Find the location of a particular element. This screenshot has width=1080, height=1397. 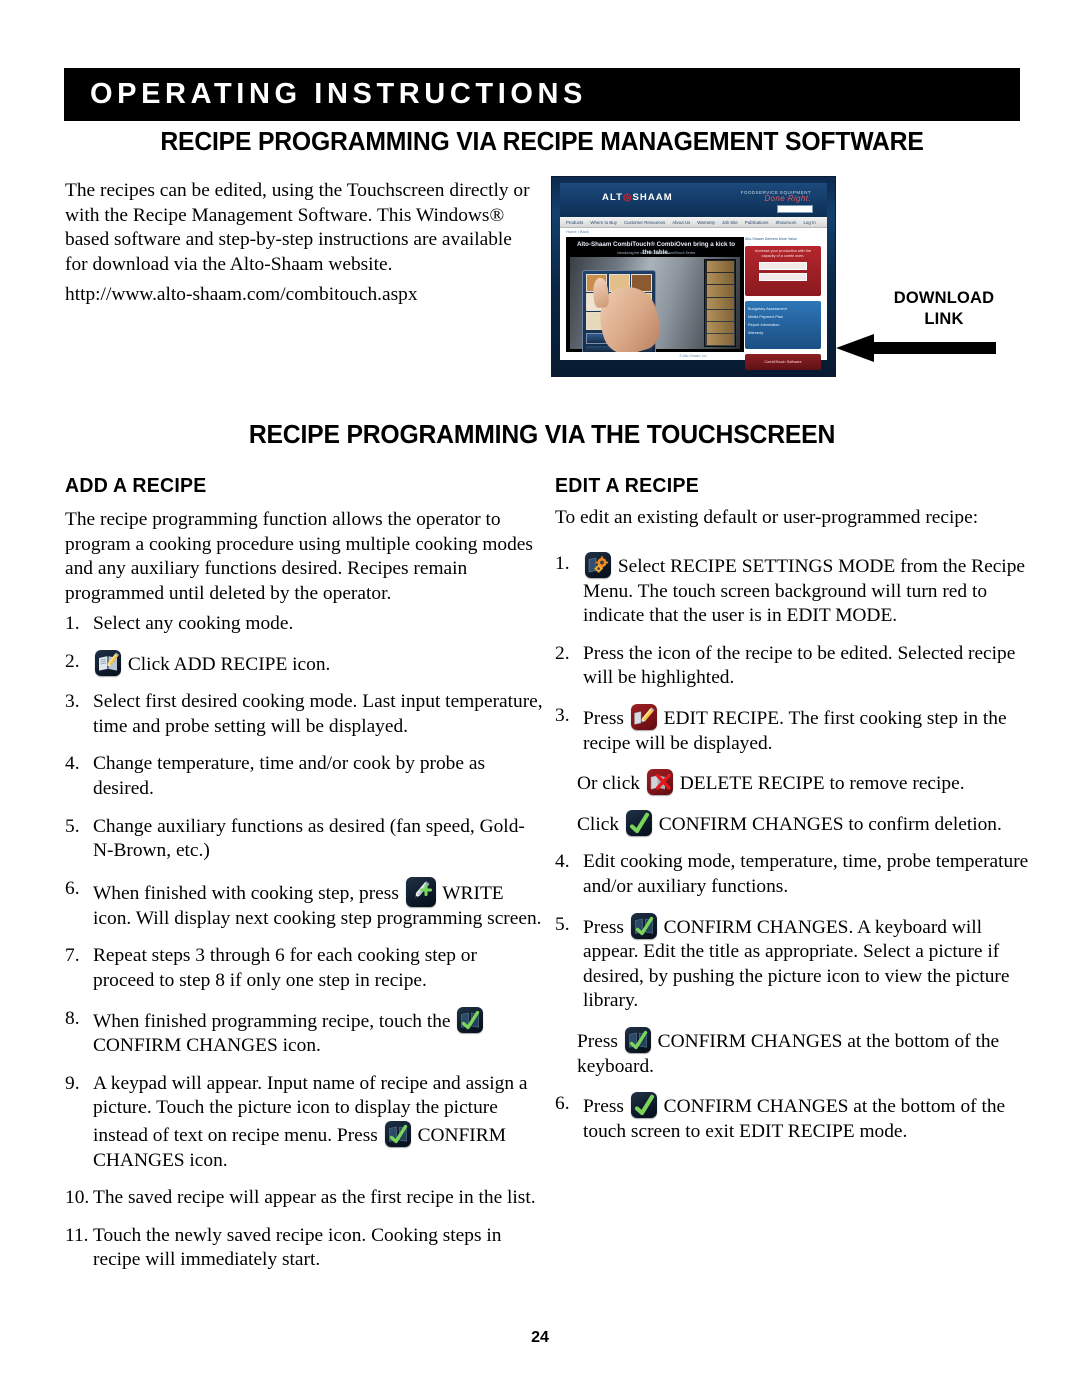

website-search-input is located at coordinates (795, 209).